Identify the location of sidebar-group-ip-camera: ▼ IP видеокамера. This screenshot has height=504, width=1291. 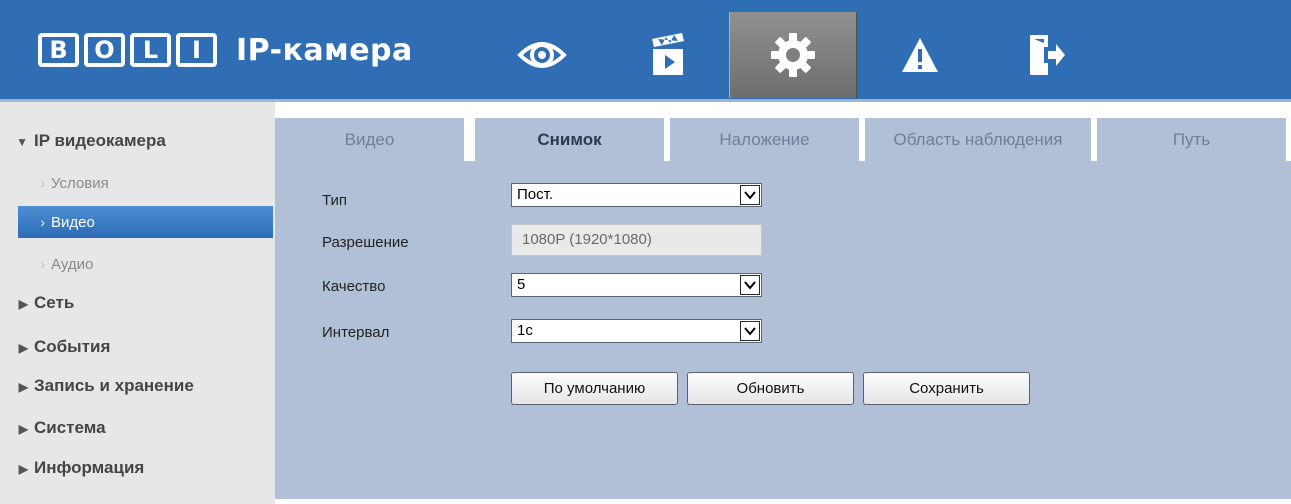
(137, 141).